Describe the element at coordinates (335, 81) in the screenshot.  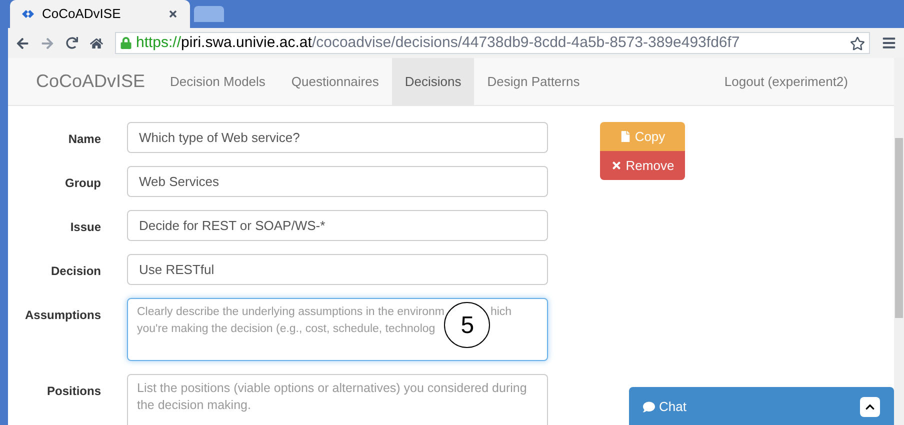
I see `nav-link: Questionnaires` at that location.